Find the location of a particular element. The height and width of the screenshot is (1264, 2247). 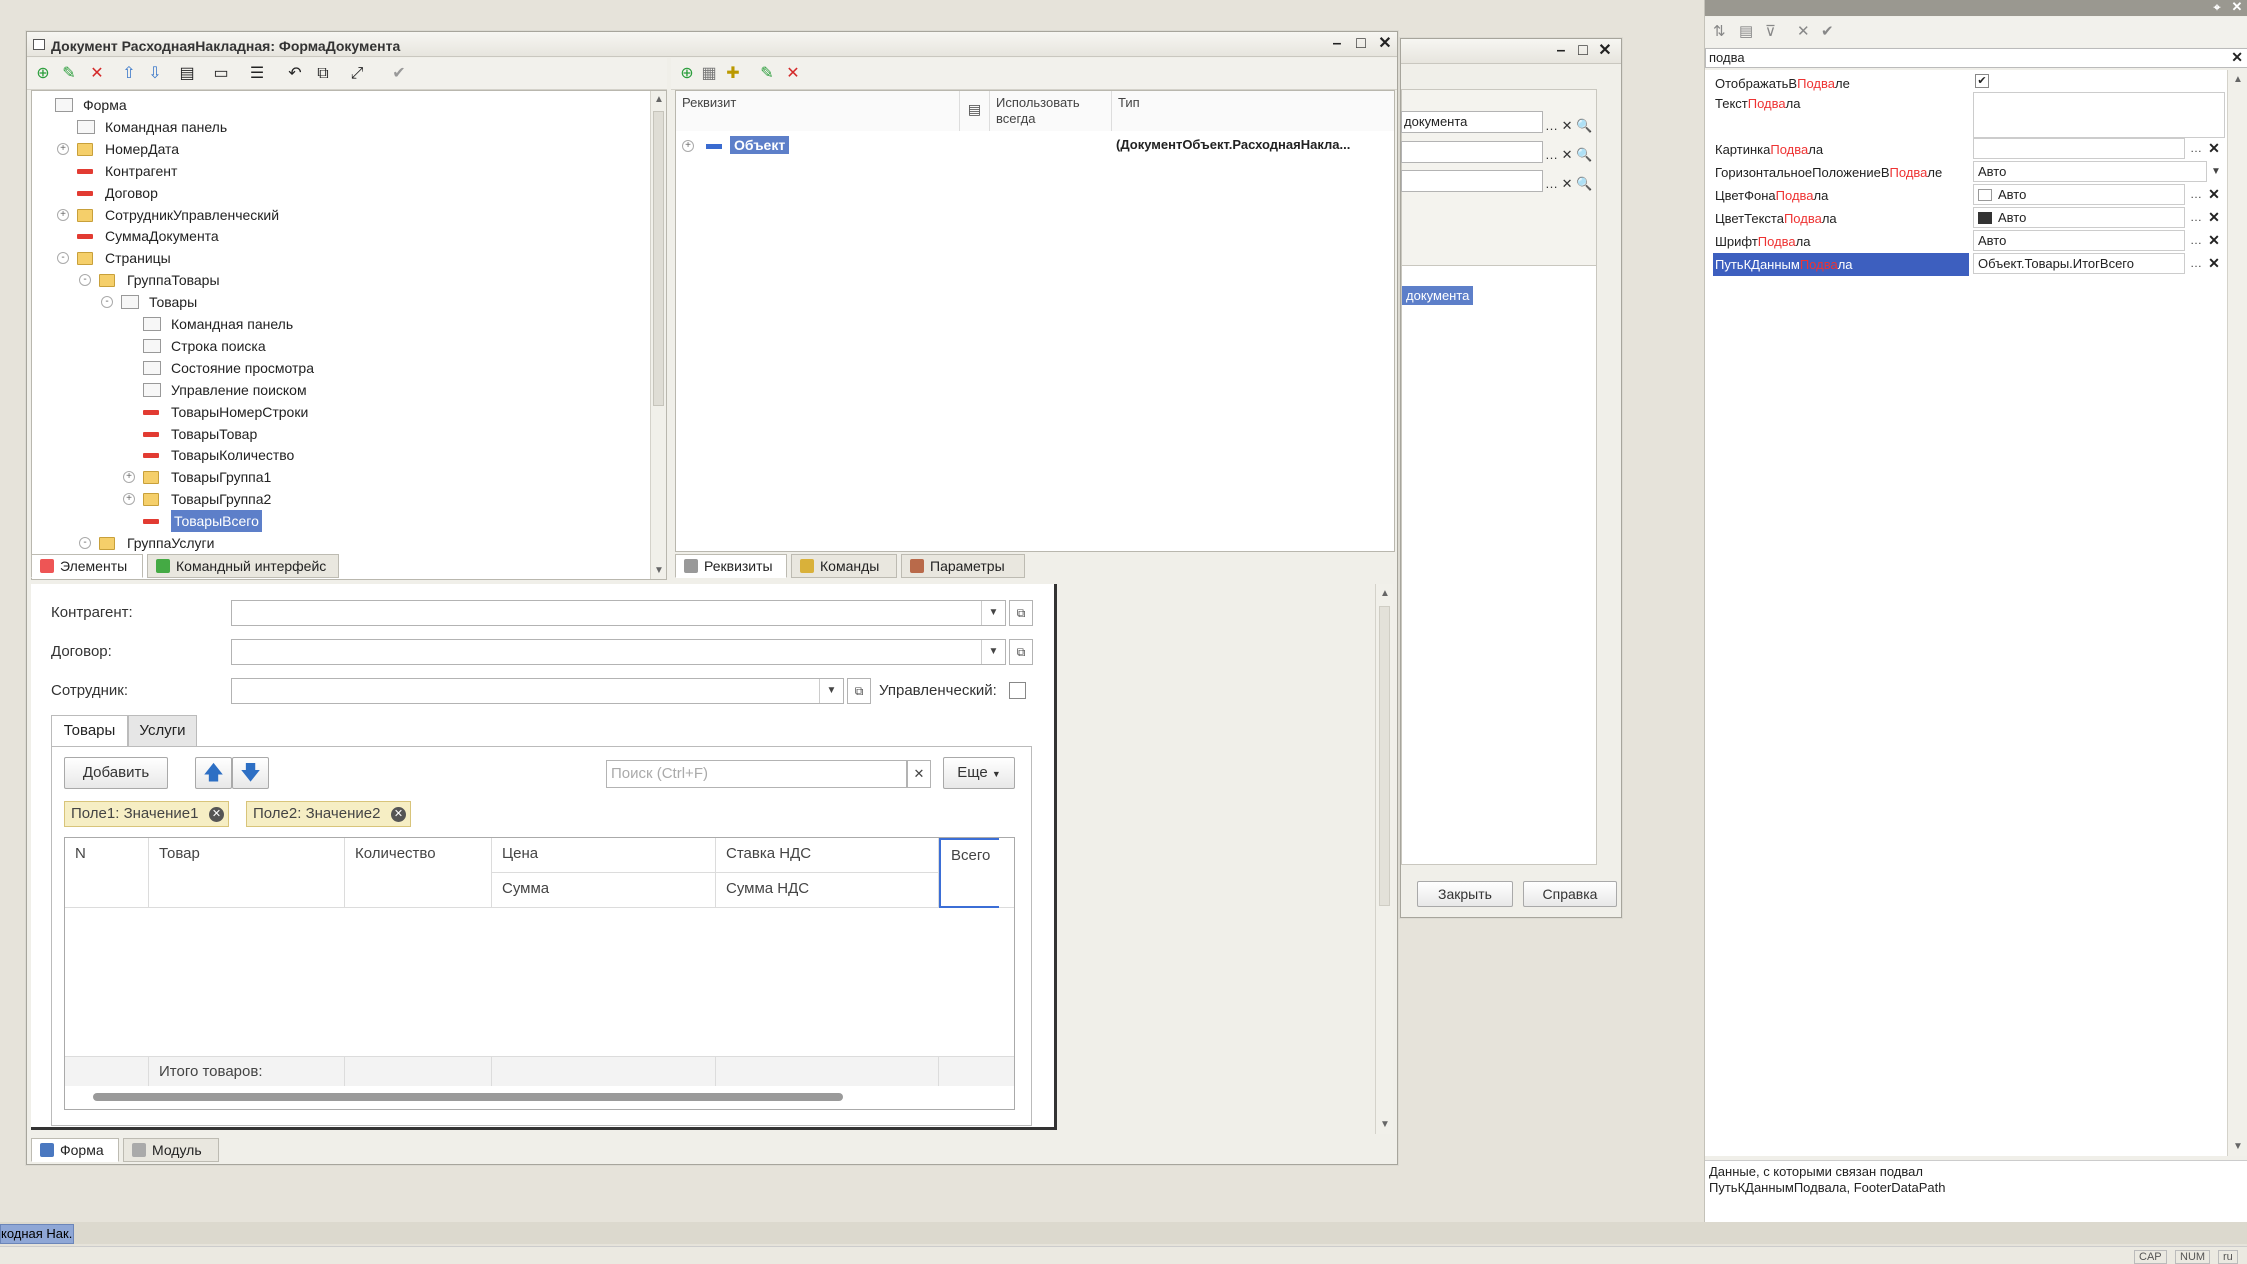

categories-icon: ▤ is located at coordinates (1746, 32).